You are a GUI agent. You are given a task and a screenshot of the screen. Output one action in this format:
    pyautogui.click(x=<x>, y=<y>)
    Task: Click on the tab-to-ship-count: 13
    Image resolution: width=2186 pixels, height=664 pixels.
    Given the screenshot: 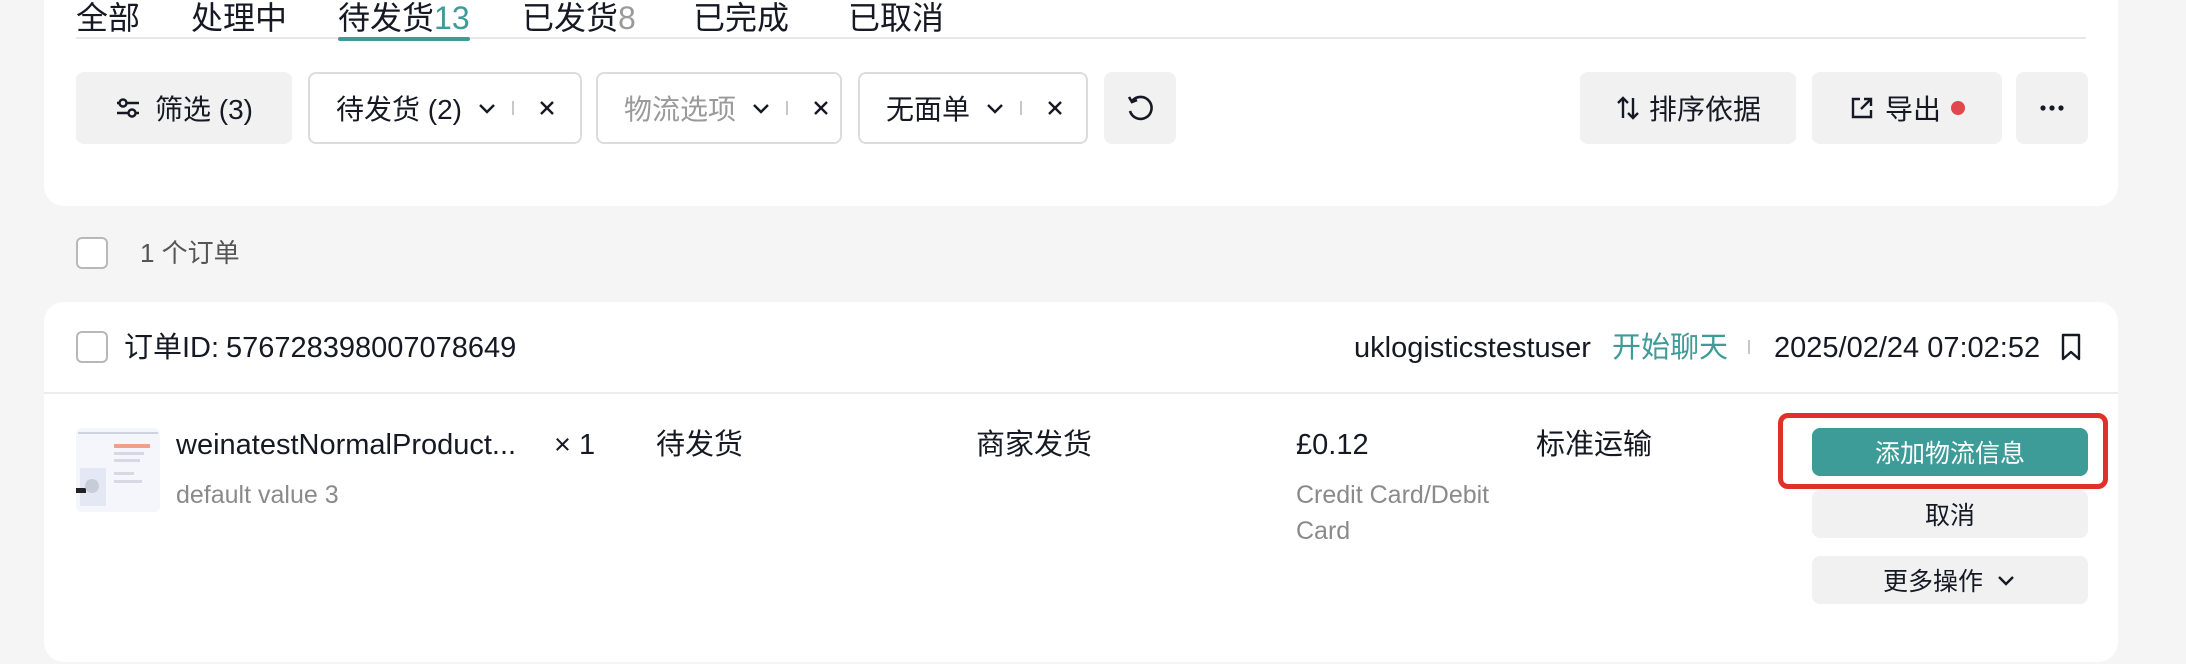 What is the action you would take?
    pyautogui.click(x=452, y=18)
    